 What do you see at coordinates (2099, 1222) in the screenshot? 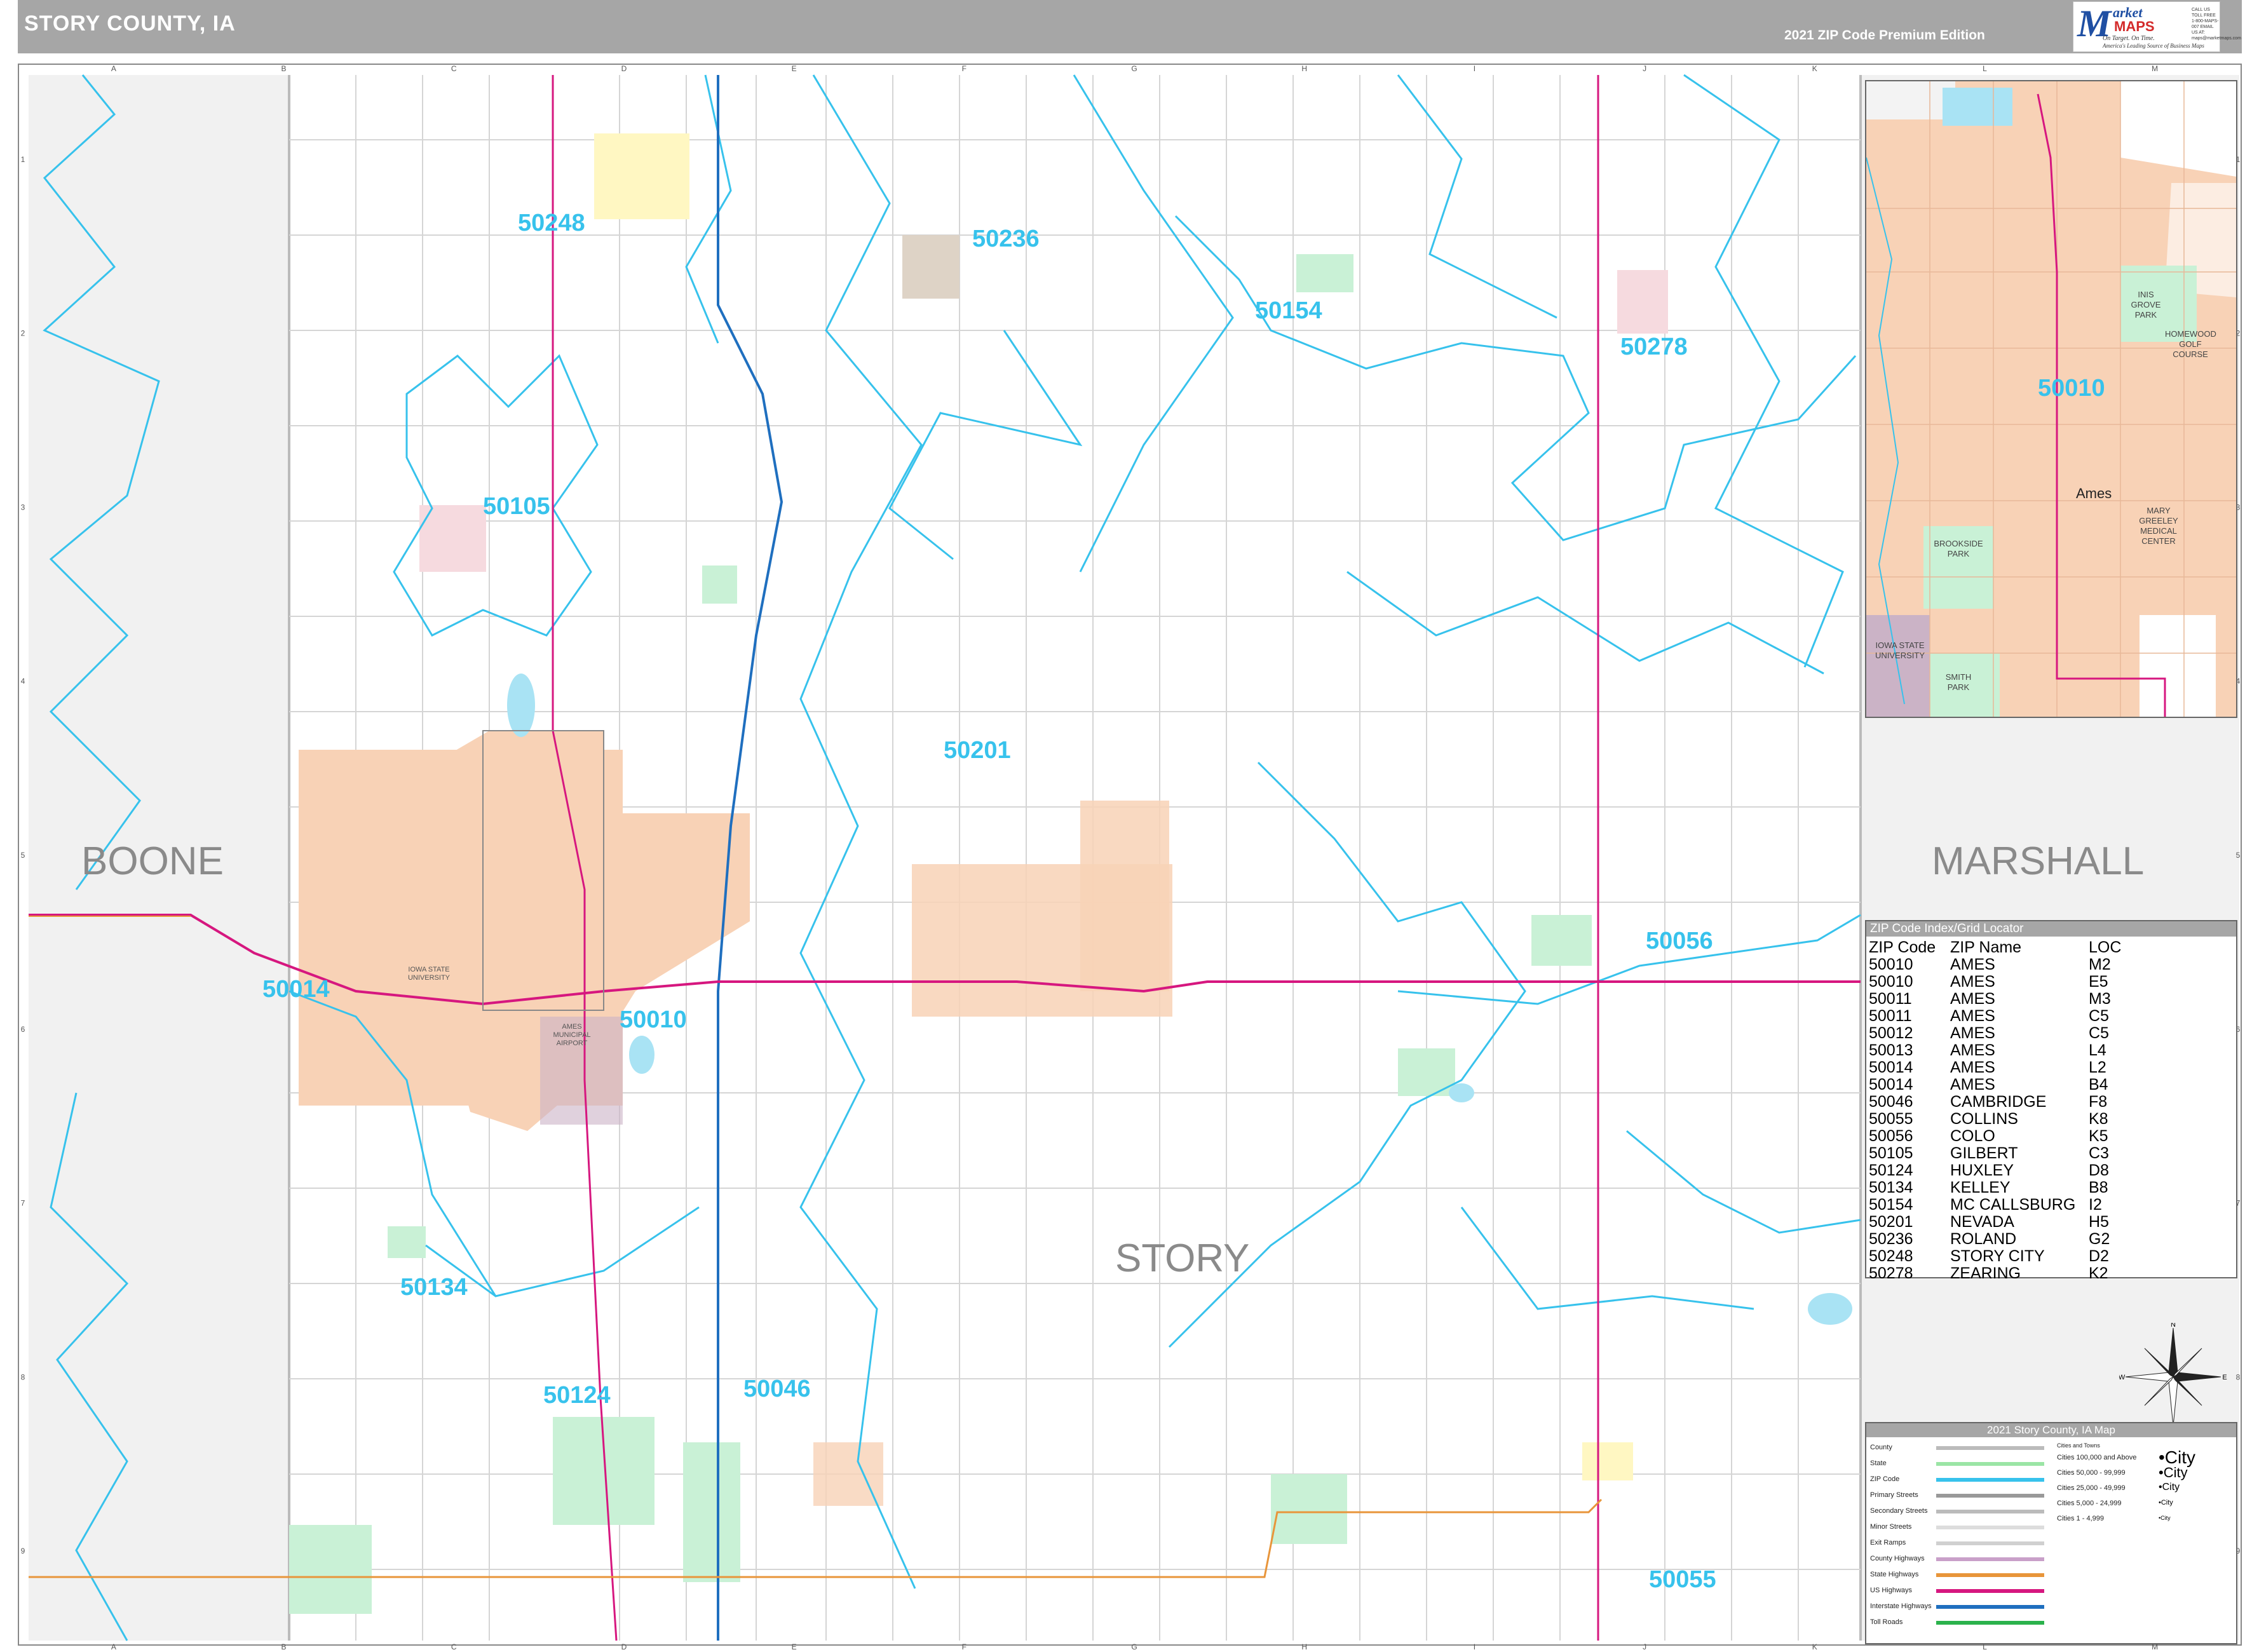
I see `zip-index-loc: H5` at bounding box center [2099, 1222].